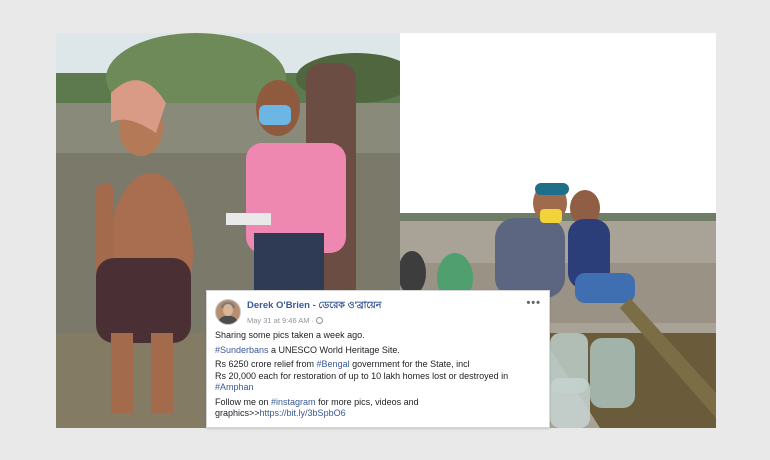 The image size is (770, 460). Describe the element at coordinates (533, 303) in the screenshot. I see `more-options-icon: •••` at that location.